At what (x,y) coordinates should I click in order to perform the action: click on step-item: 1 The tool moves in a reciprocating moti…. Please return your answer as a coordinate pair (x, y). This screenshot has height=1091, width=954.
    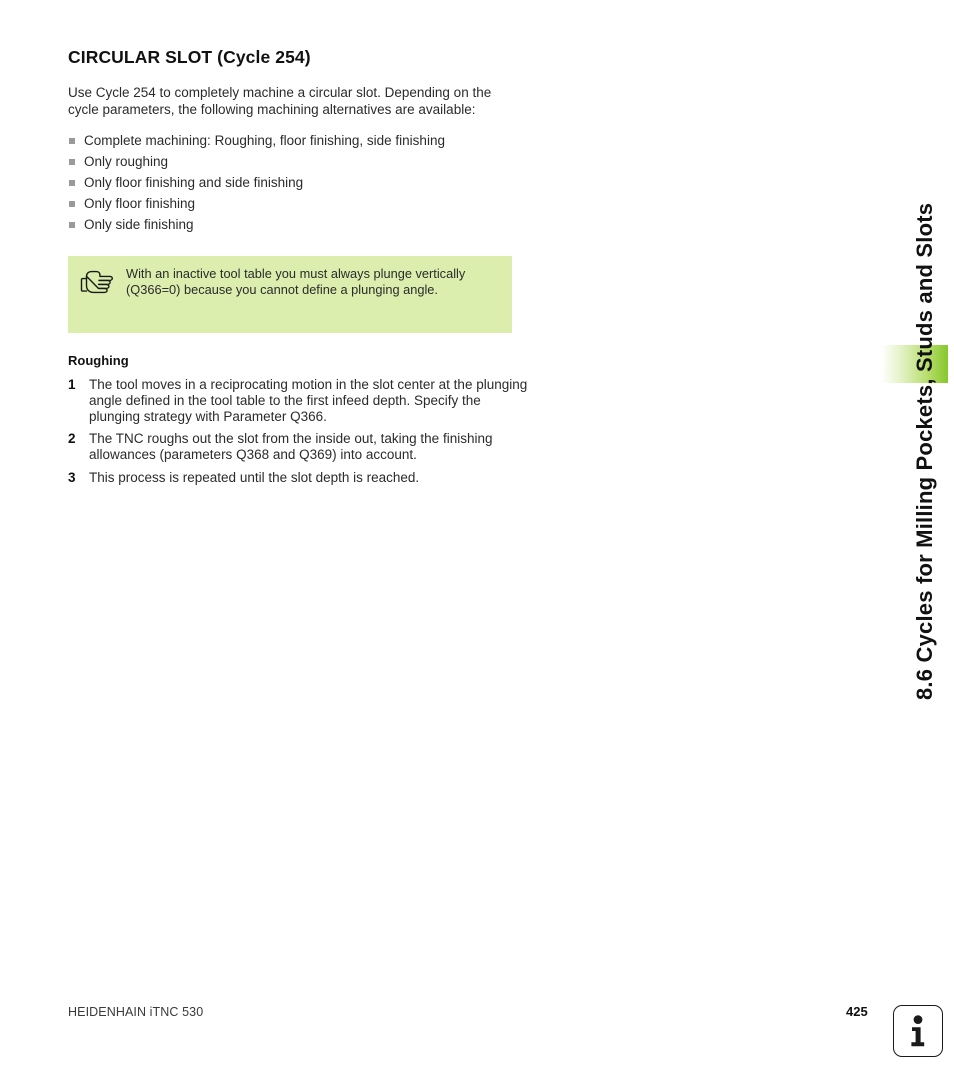
    Looking at the image, I should click on (298, 400).